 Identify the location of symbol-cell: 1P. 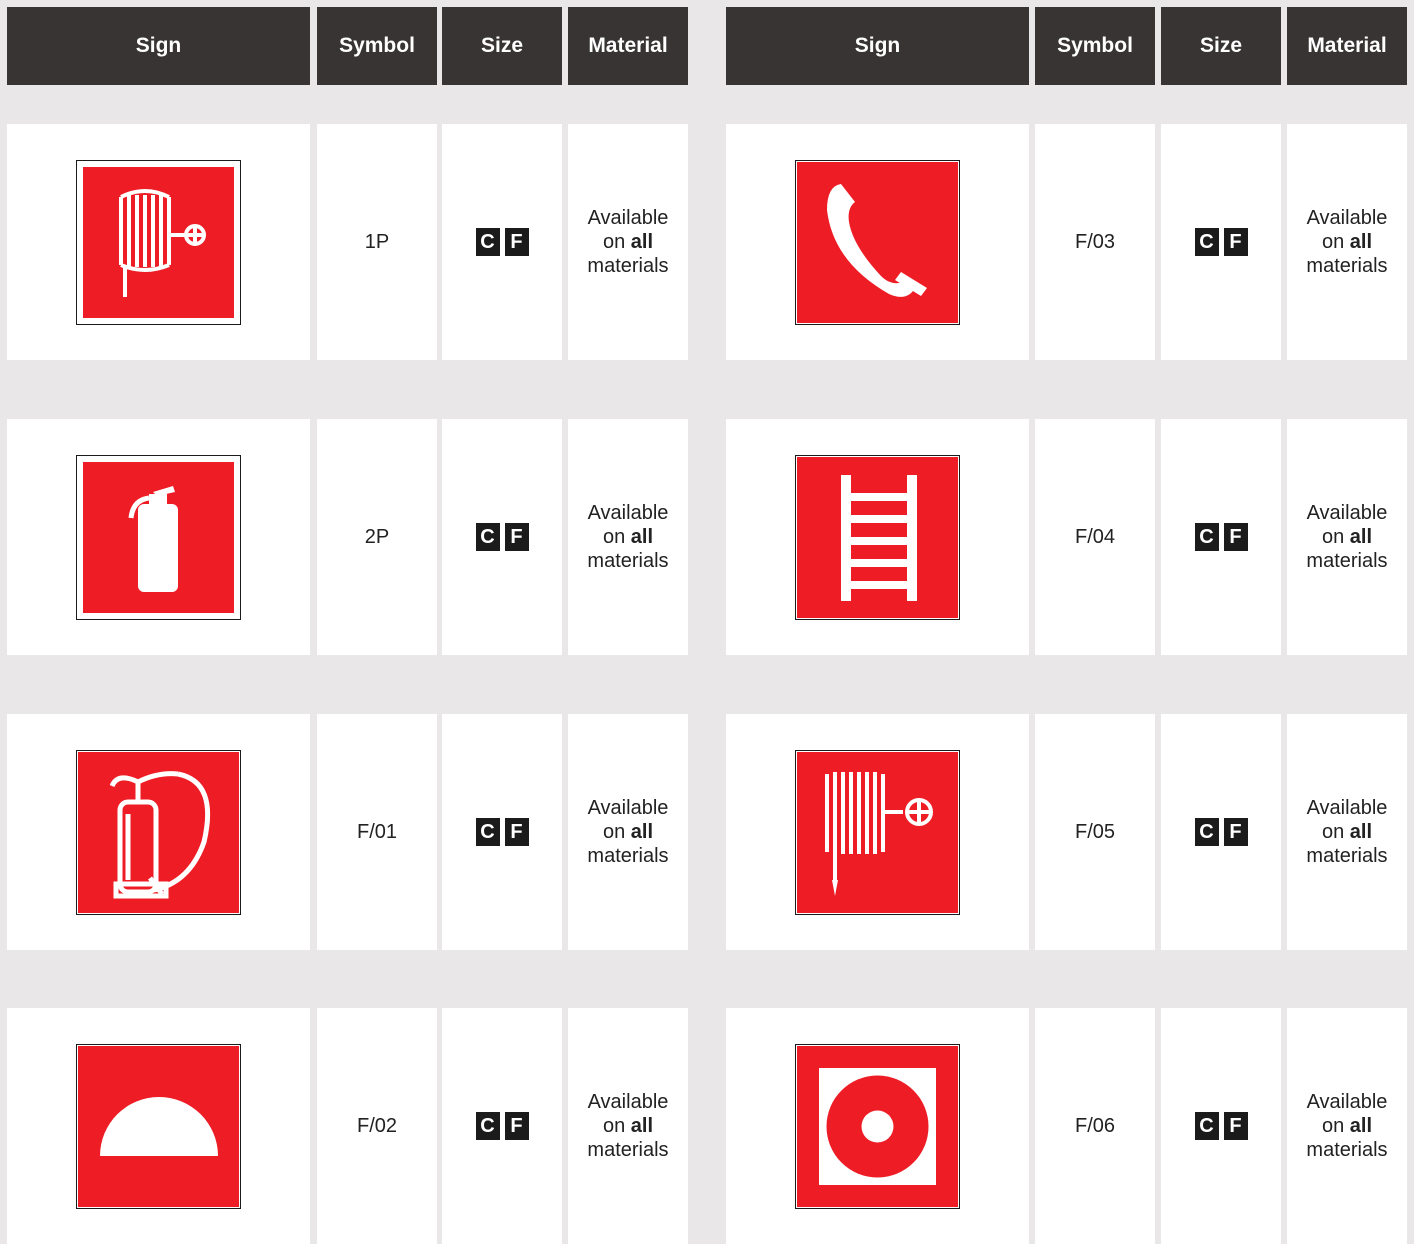
(377, 242).